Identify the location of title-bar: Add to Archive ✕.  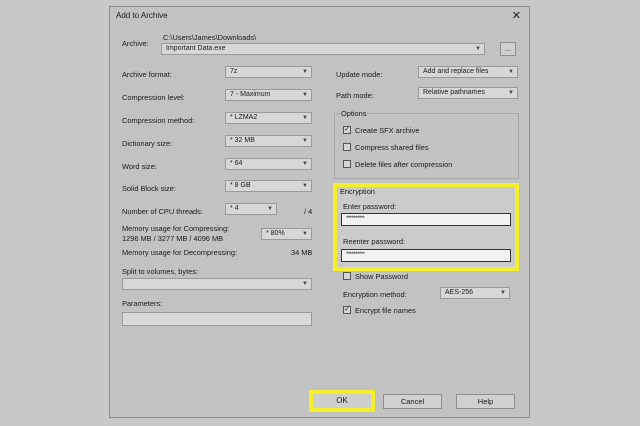
(319, 16).